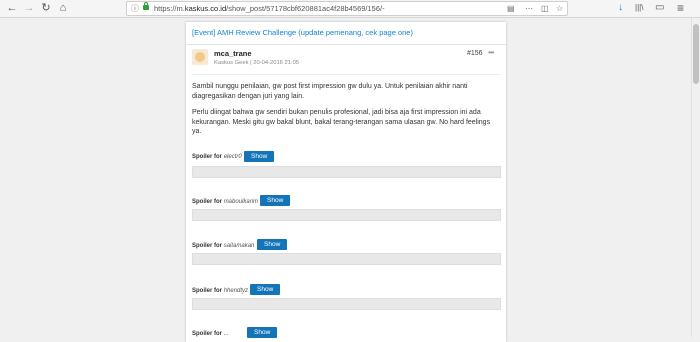 The height and width of the screenshot is (342, 700). What do you see at coordinates (276, 63) in the screenshot?
I see `post-date: 20-04-2016 21:05` at bounding box center [276, 63].